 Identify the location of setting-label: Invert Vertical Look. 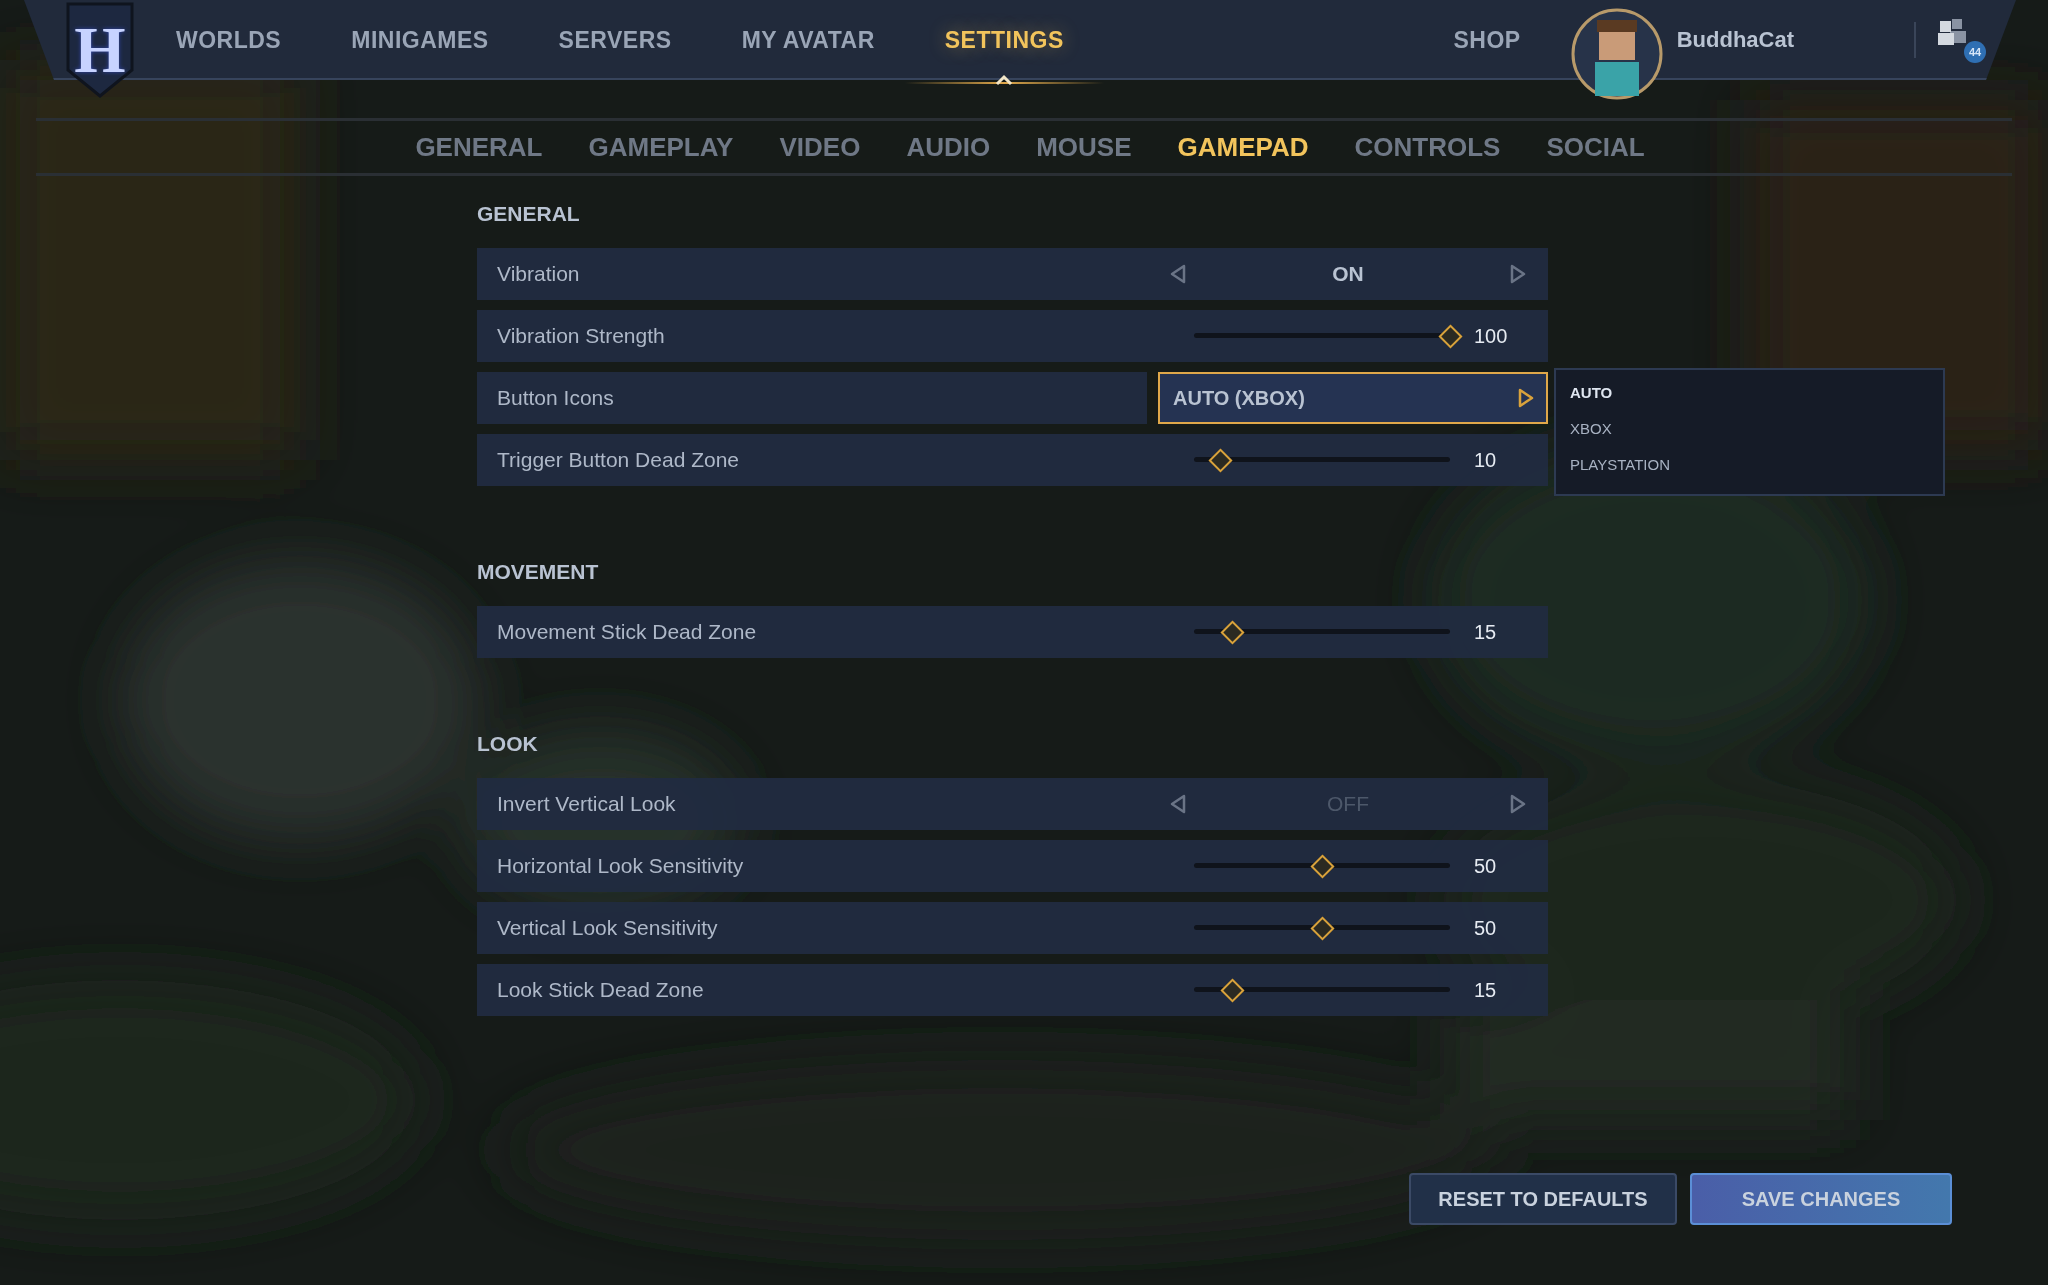
(586, 804).